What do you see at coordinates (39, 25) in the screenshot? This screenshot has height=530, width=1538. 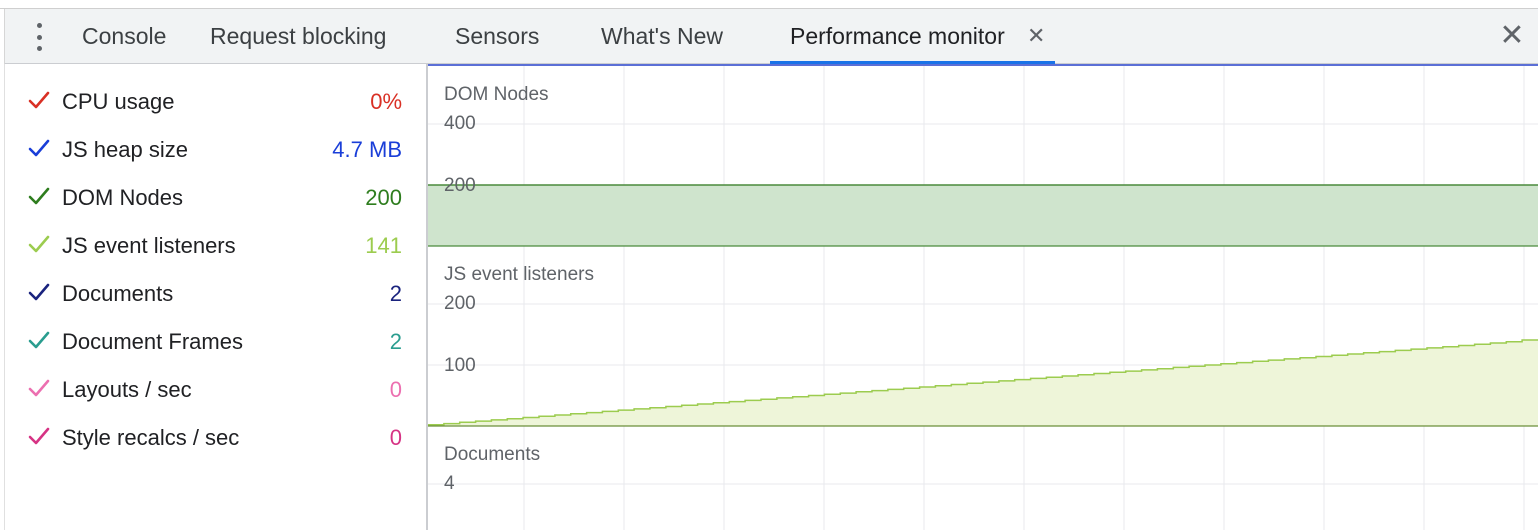 I see `kebab-menu-icon` at bounding box center [39, 25].